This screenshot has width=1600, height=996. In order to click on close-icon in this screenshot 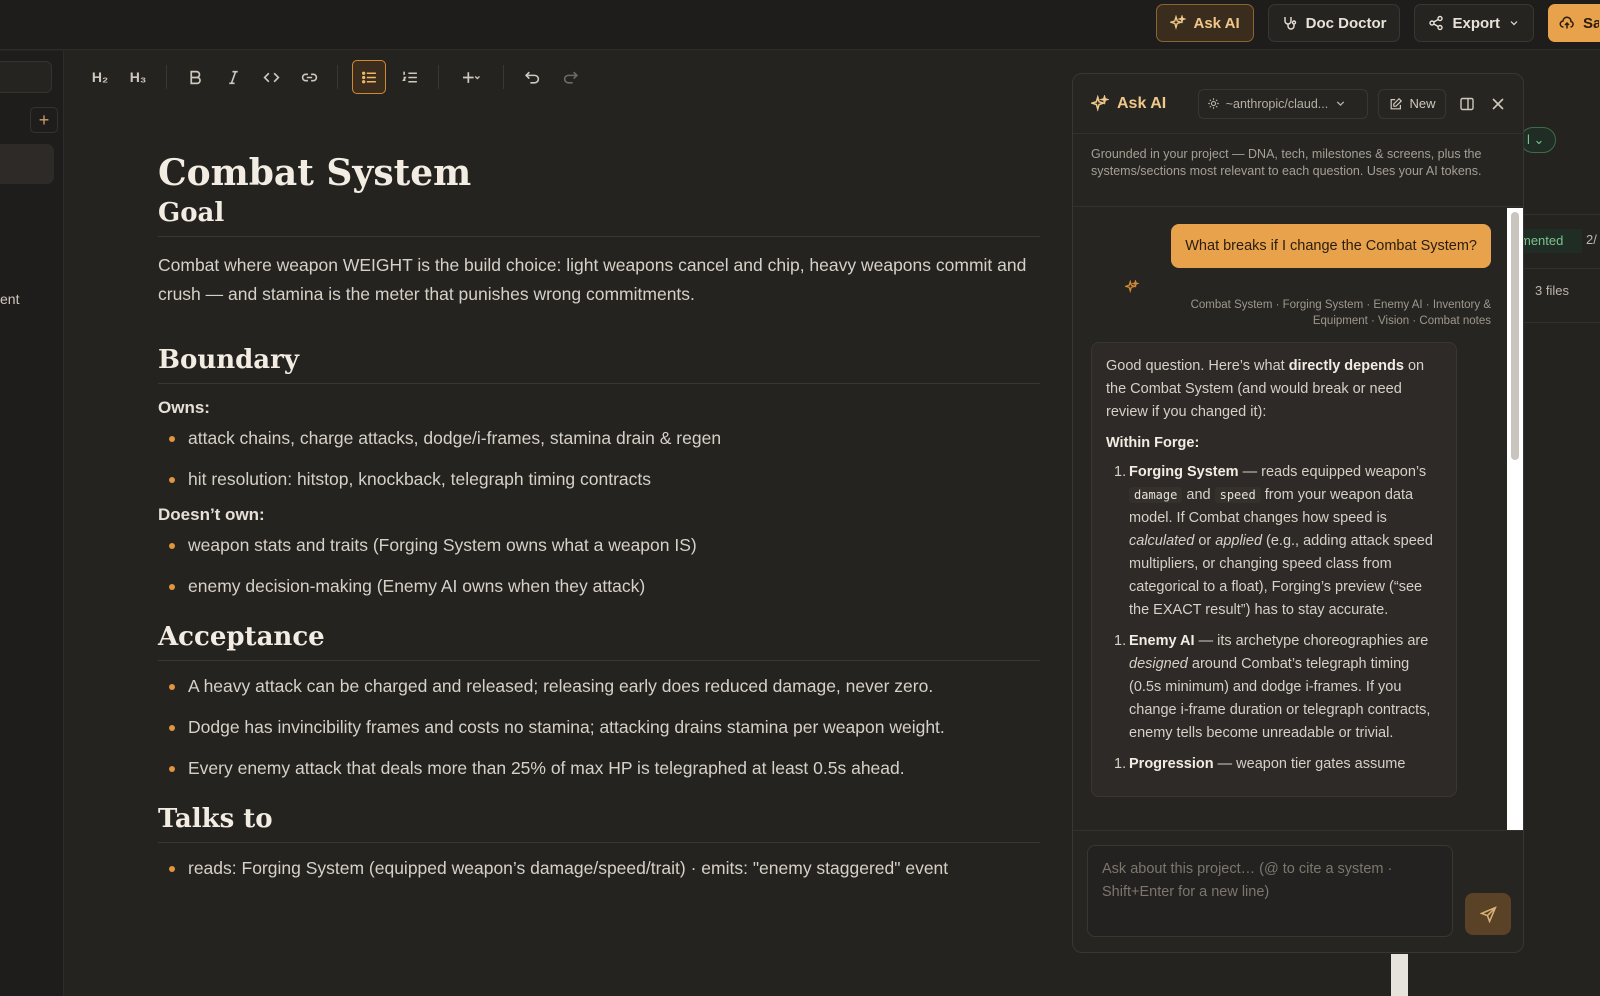, I will do `click(1498, 103)`.